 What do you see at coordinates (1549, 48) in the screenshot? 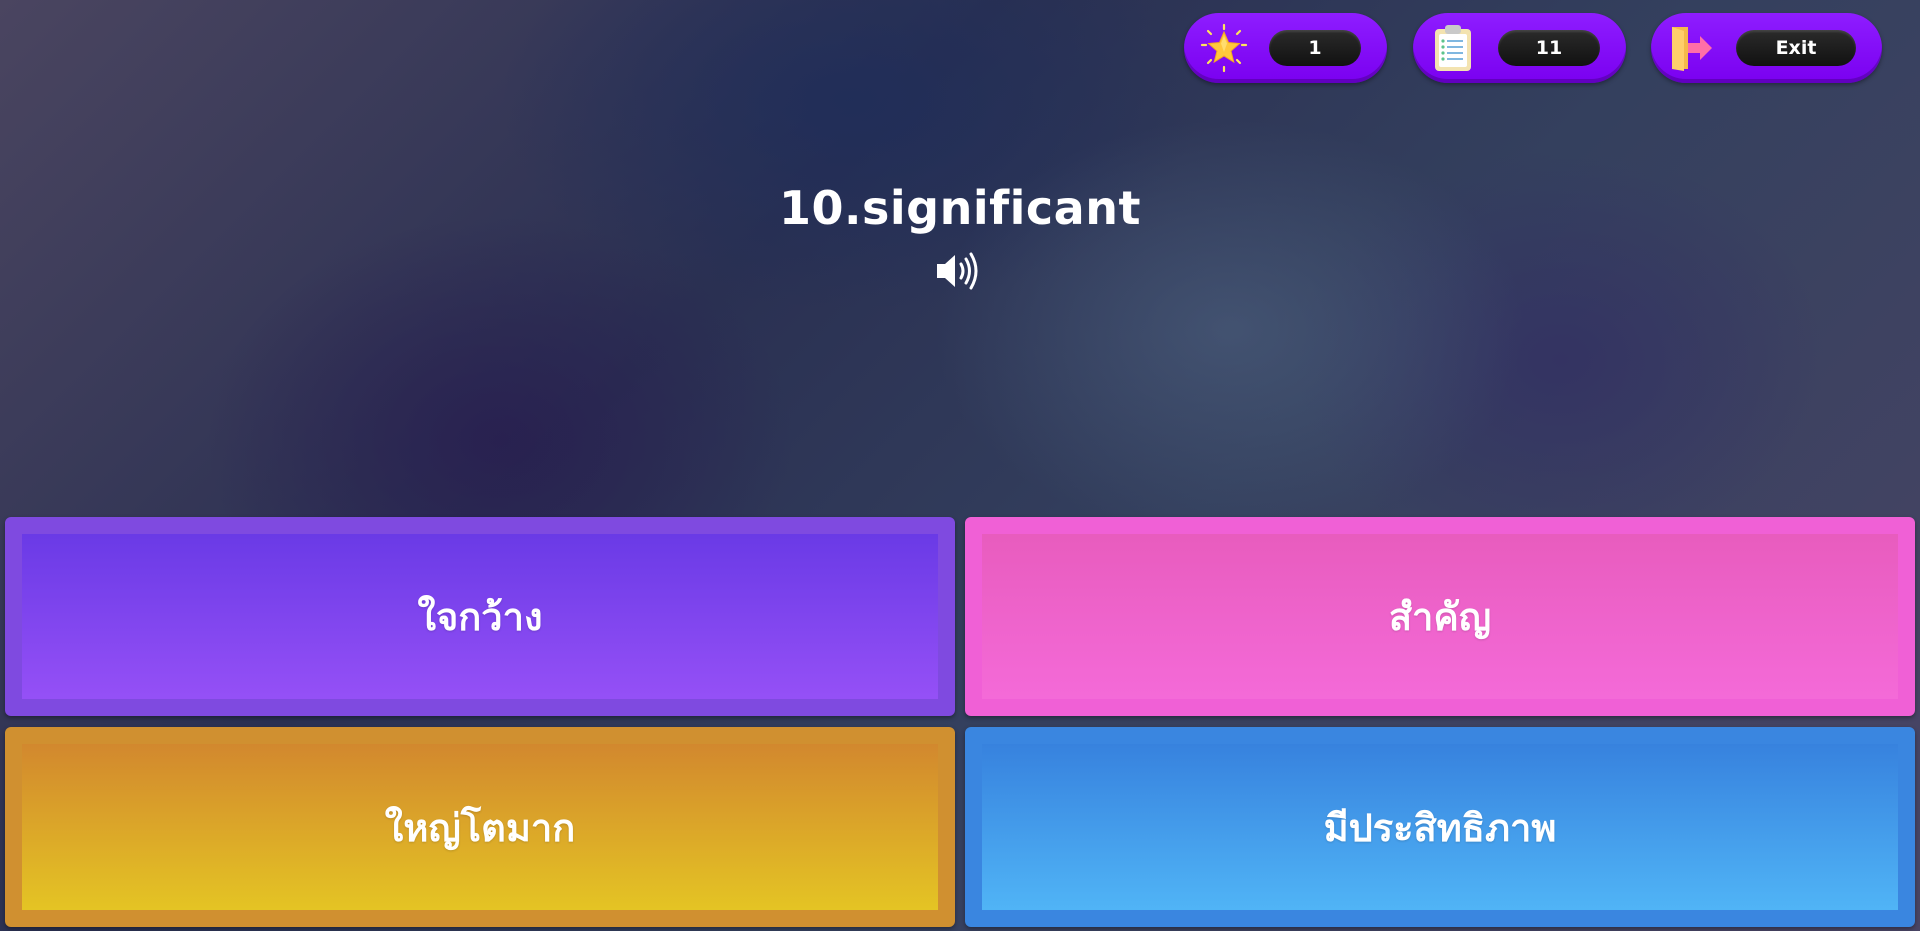
I see `question-count-value: 11` at bounding box center [1549, 48].